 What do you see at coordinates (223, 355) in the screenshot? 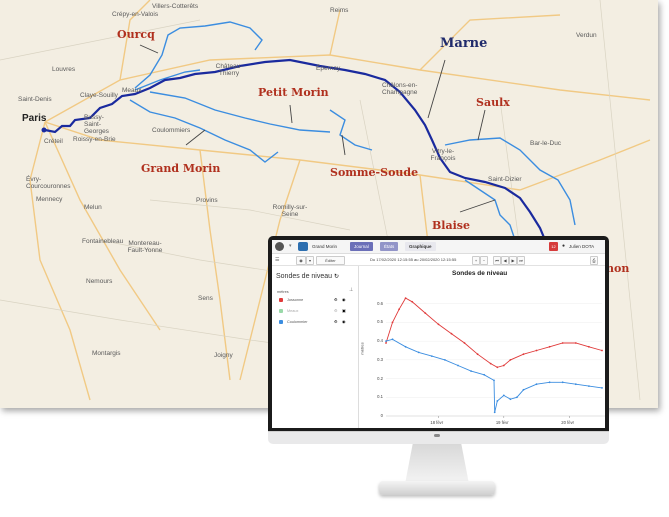
I see `town-label: Joigny` at bounding box center [223, 355].